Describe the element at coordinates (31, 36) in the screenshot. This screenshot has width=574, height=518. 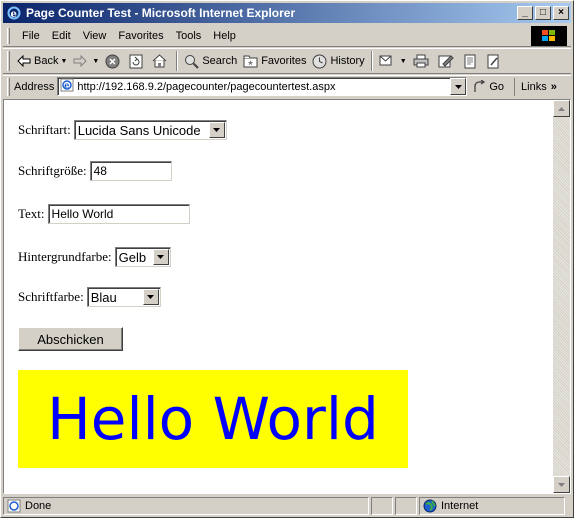
I see `menu-file: File` at that location.